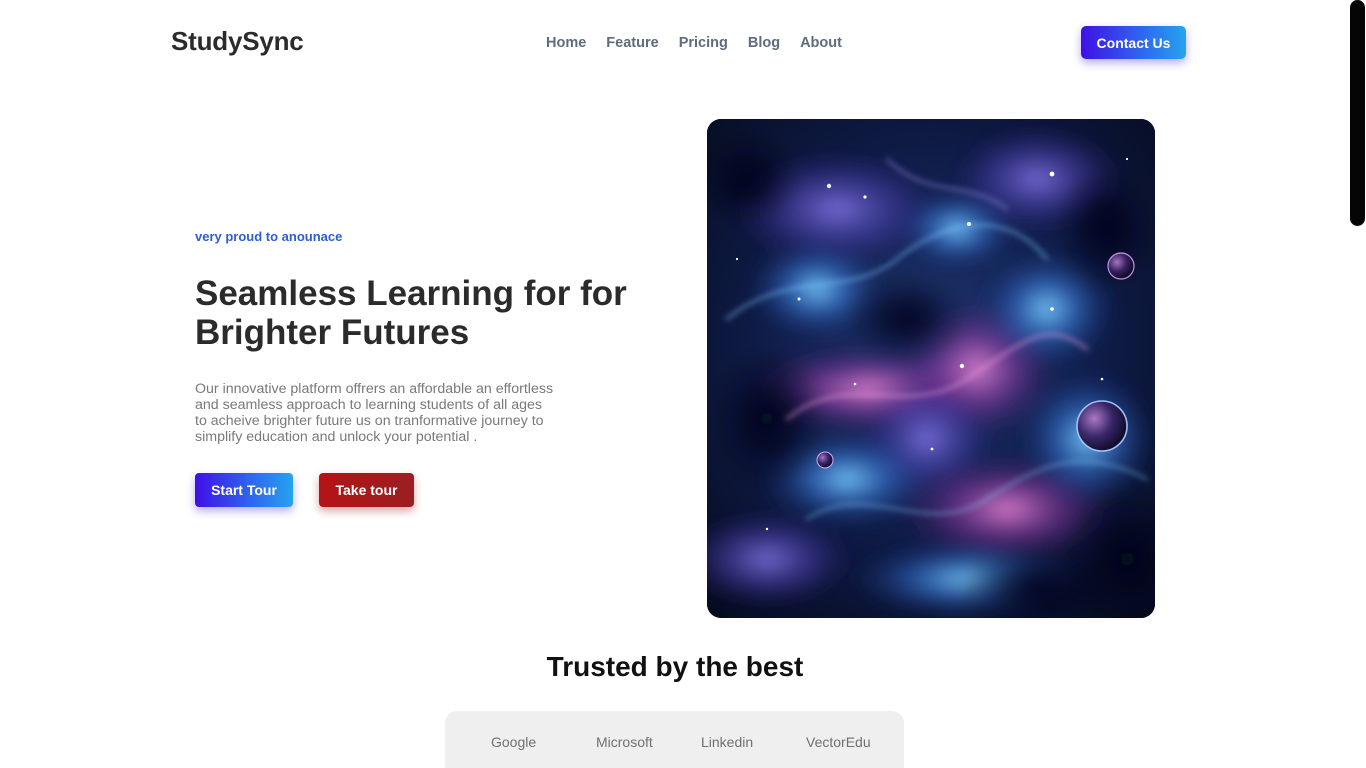 Image resolution: width=1366 pixels, height=768 pixels. Describe the element at coordinates (727, 742) in the screenshot. I see `logo-linkedin: Linkedin` at that location.